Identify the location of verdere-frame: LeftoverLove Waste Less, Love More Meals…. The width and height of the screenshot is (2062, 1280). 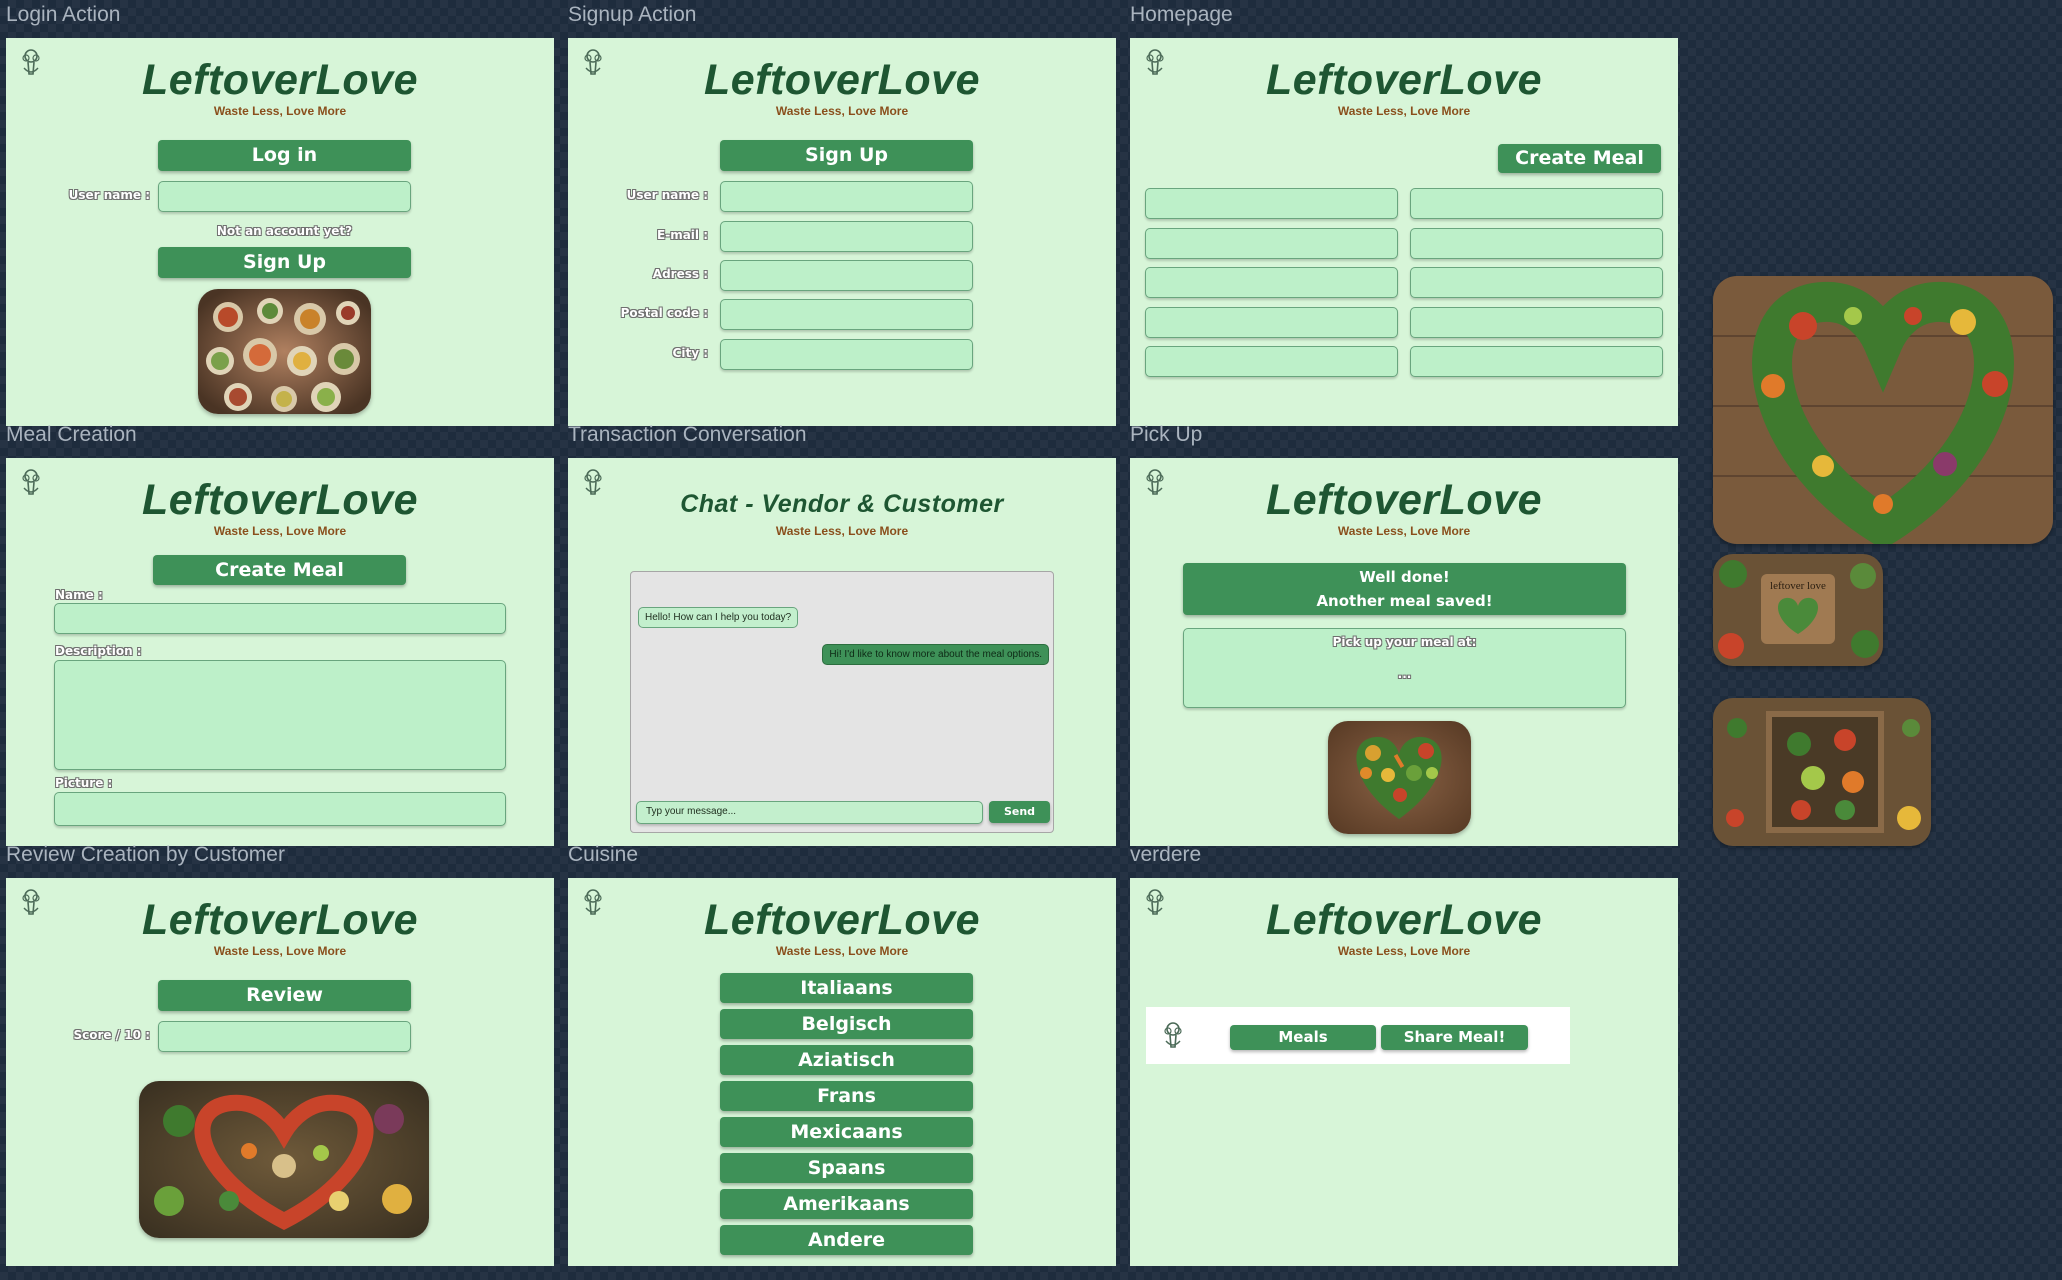
(1404, 1072).